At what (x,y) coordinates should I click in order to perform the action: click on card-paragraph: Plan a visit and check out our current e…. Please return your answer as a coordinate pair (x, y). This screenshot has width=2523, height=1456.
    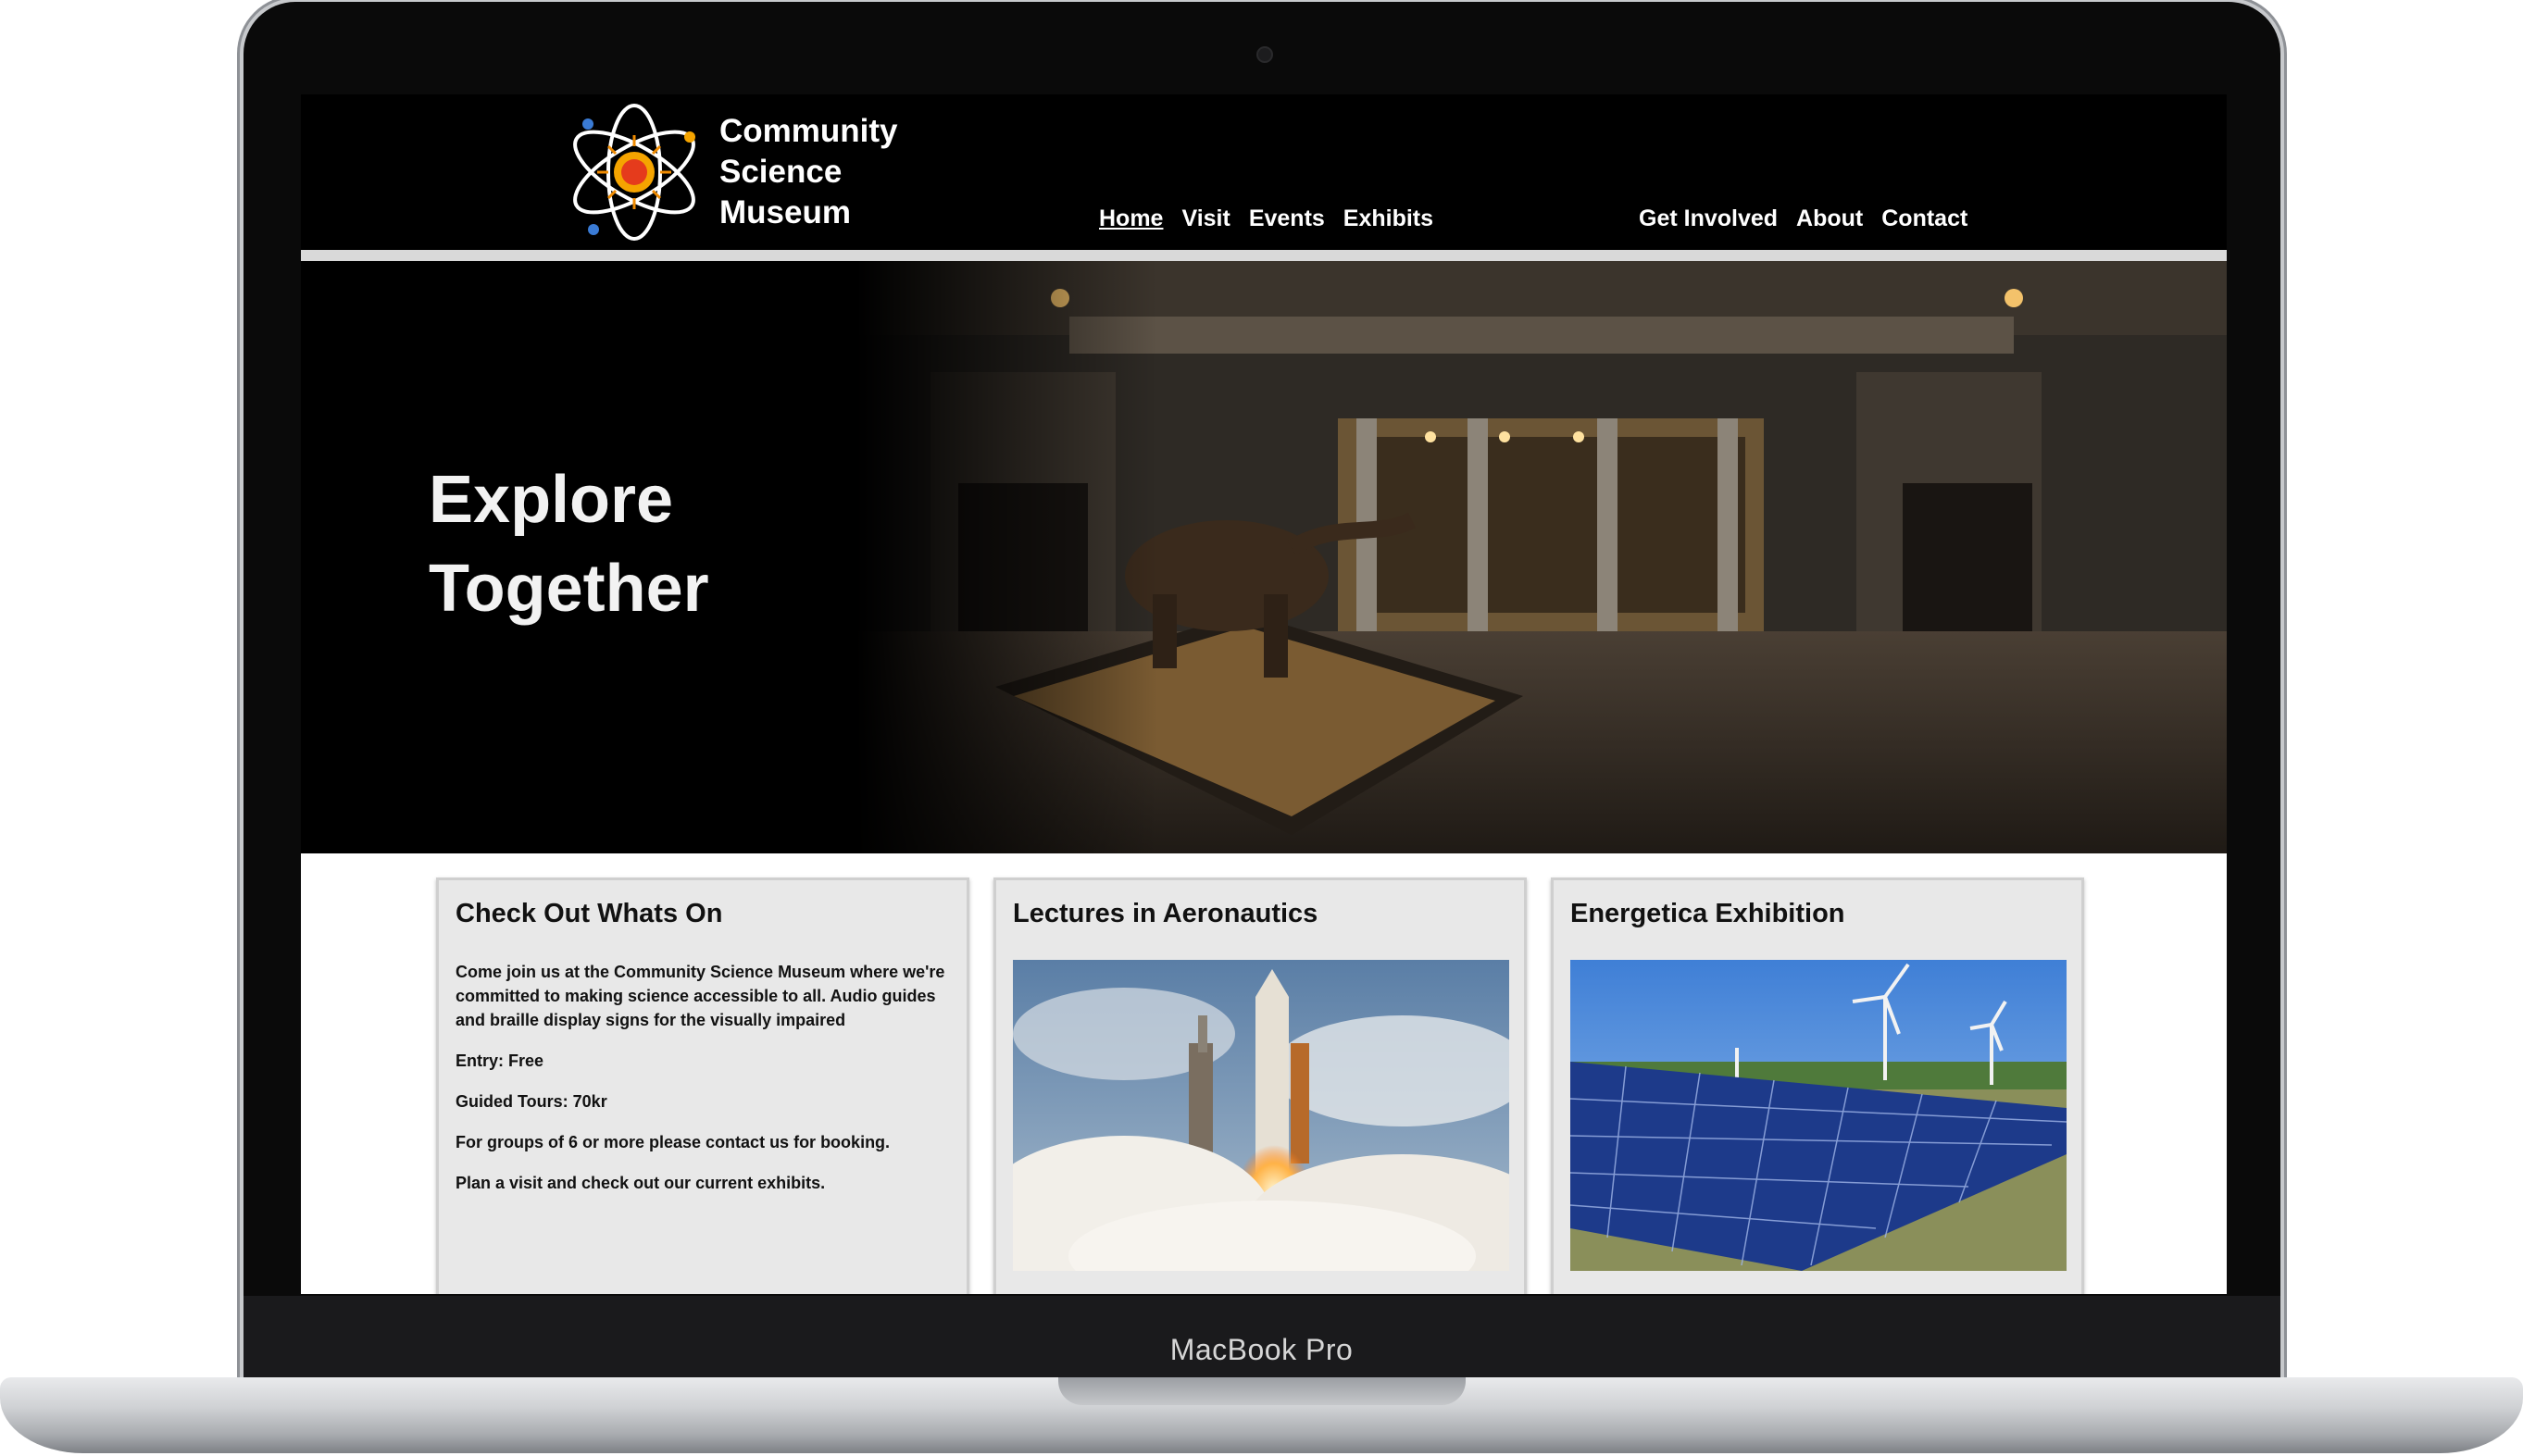
    Looking at the image, I should click on (641, 1183).